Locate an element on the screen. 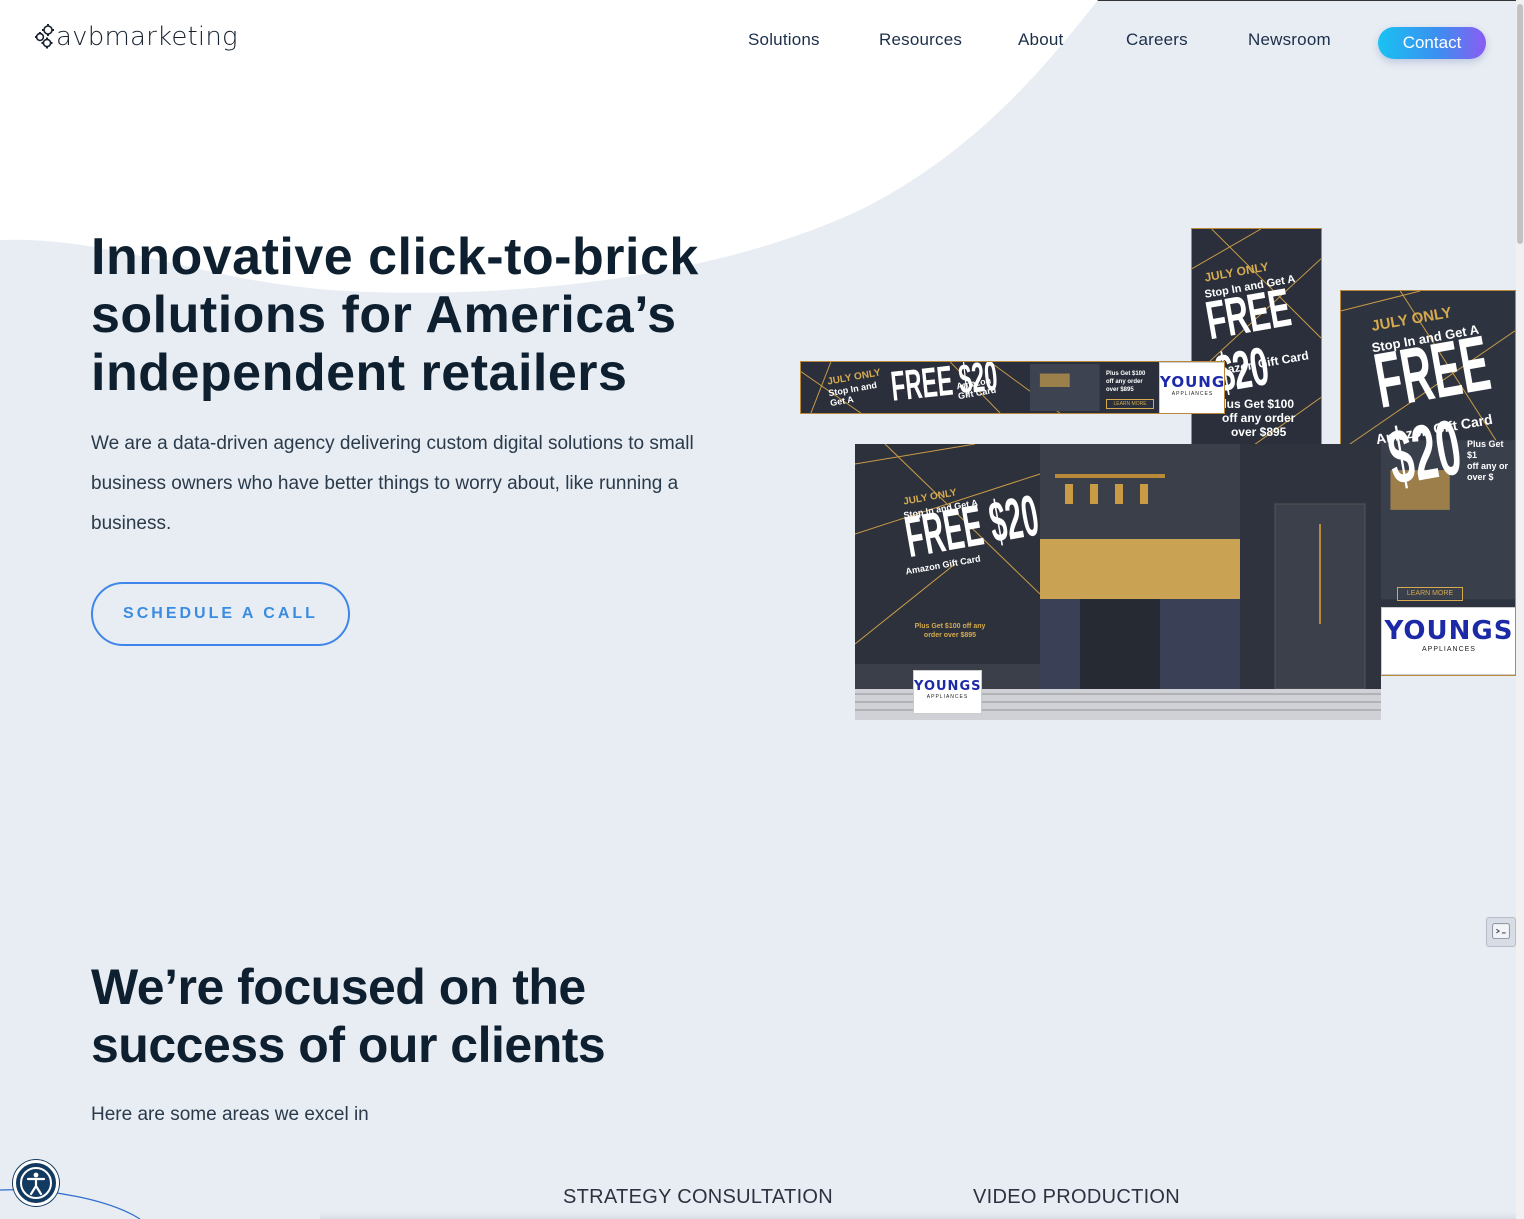  chat-widget-button is located at coordinates (1501, 932).